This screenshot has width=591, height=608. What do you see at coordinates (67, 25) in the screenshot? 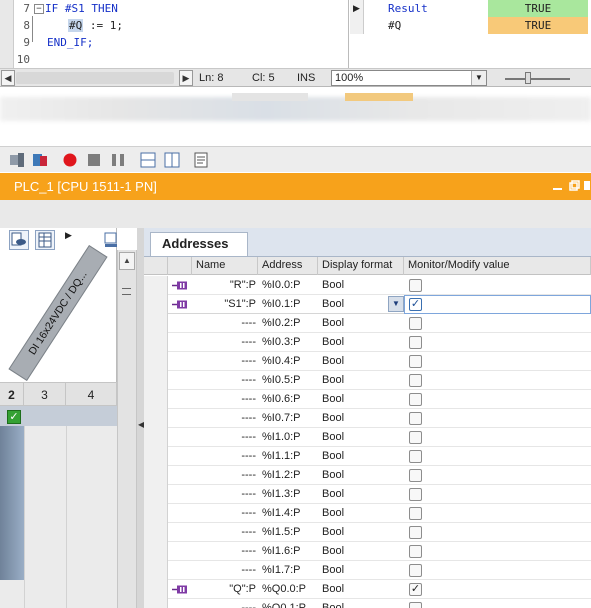
I see `code-line: 8 #Q := 1;` at bounding box center [67, 25].